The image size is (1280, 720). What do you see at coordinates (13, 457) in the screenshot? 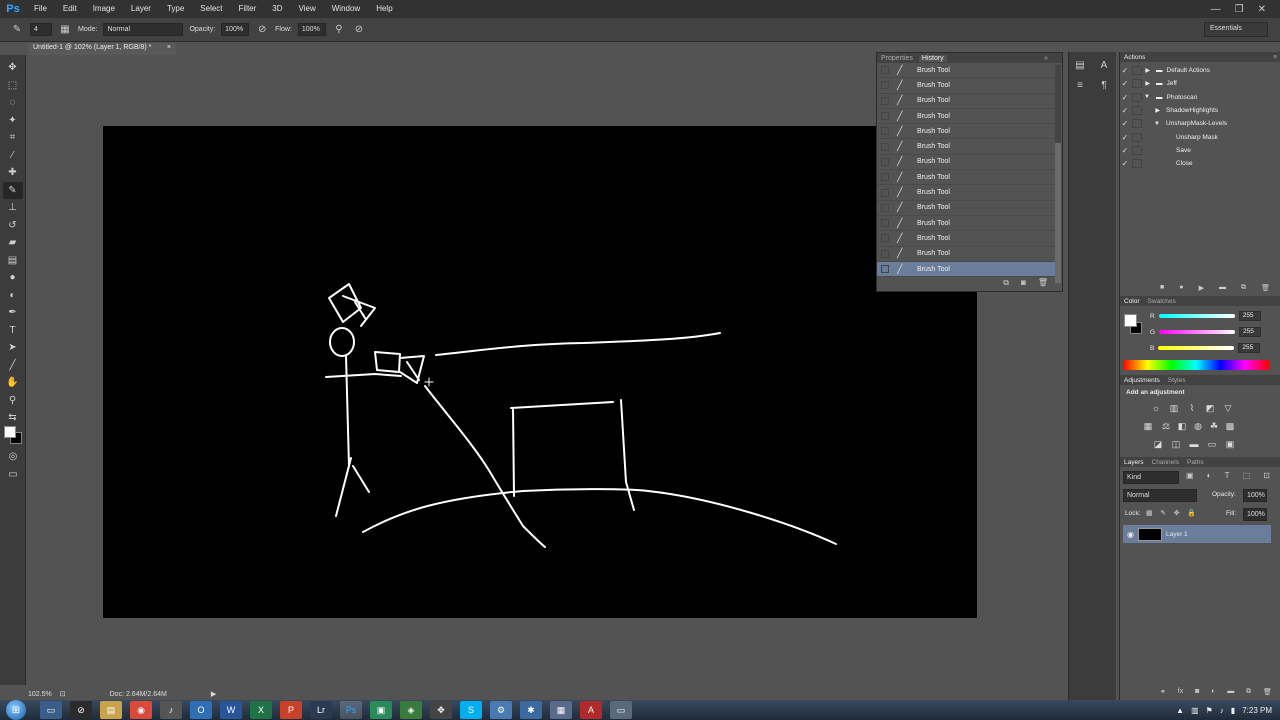
I see `quick-mask-icon: ◎` at bounding box center [13, 457].